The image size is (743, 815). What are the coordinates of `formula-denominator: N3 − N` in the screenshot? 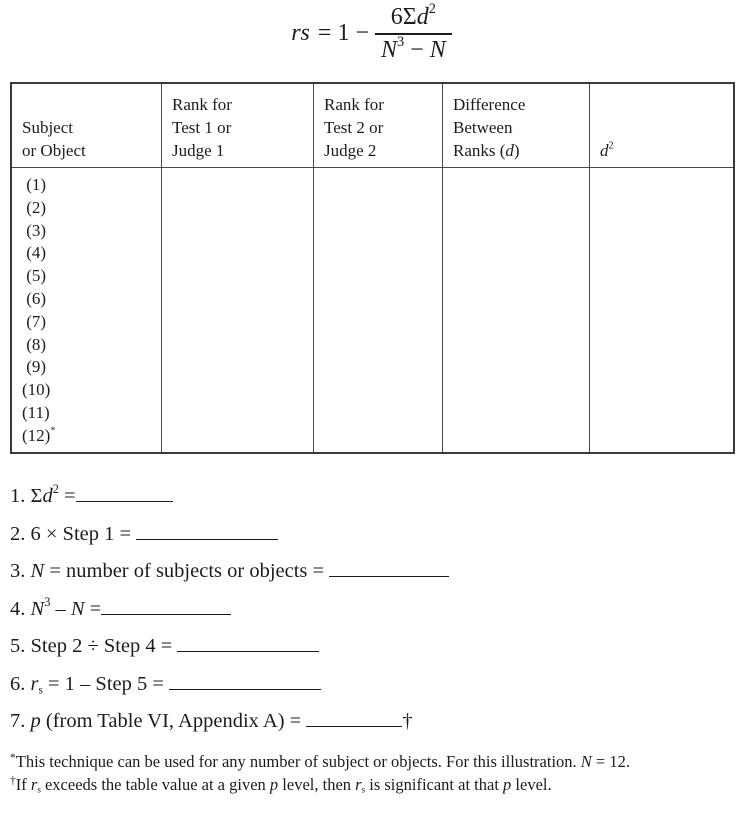 It's located at (413, 48).